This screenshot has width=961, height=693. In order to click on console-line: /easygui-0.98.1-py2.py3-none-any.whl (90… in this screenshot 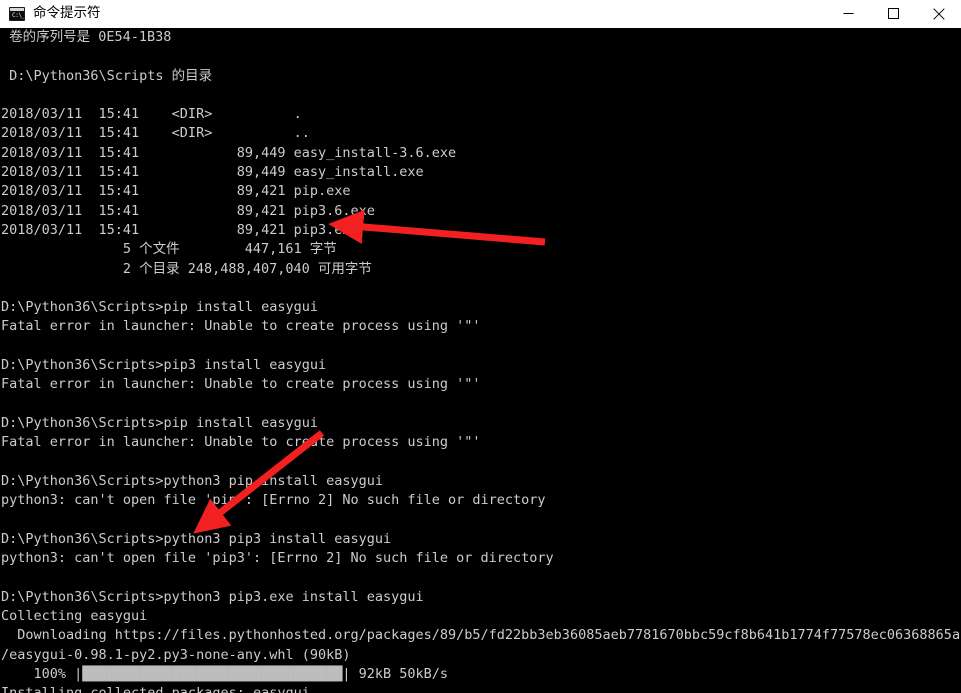, I will do `click(176, 654)`.